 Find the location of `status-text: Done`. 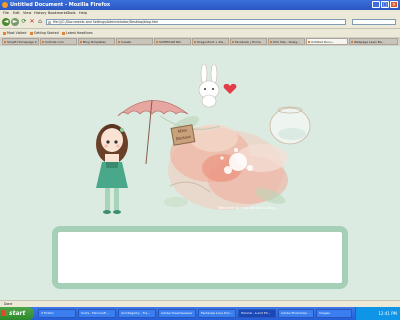

status-text: Done is located at coordinates (8, 304).